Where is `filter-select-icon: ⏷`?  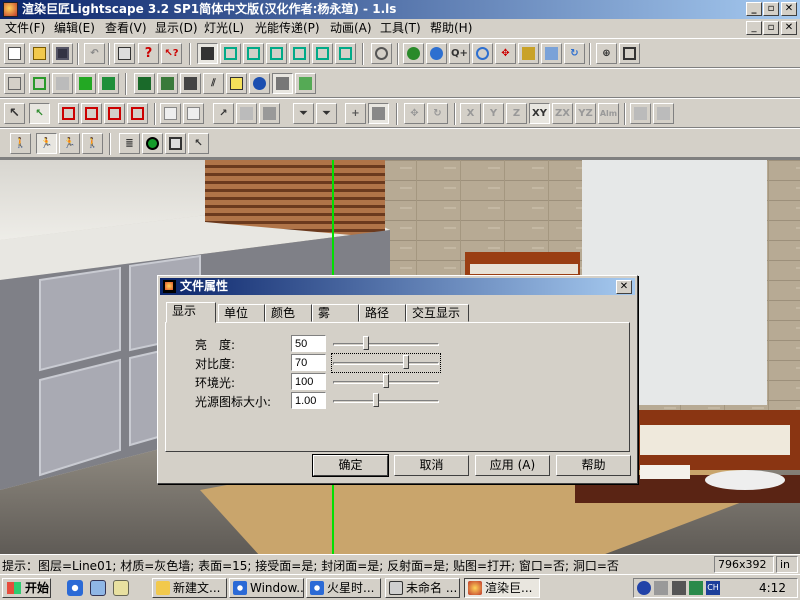 filter-select-icon: ⏷ is located at coordinates (326, 113).